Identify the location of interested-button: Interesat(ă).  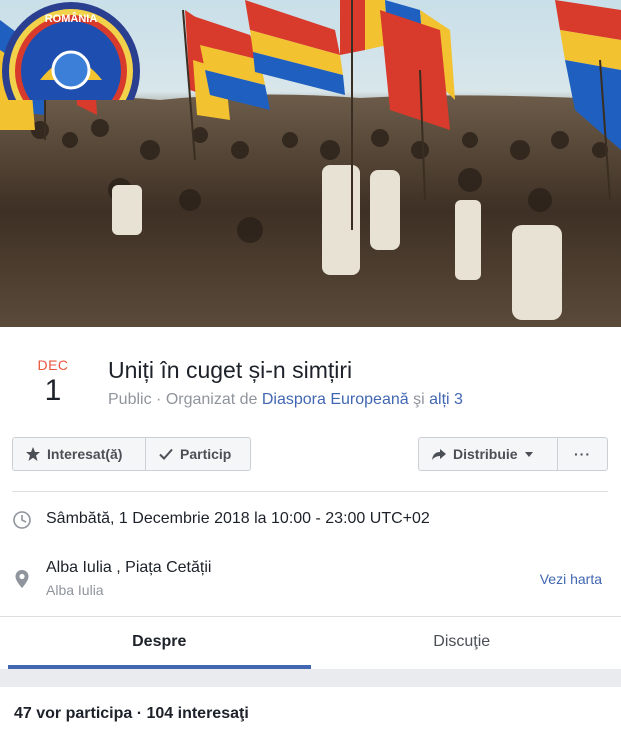
(79, 454).